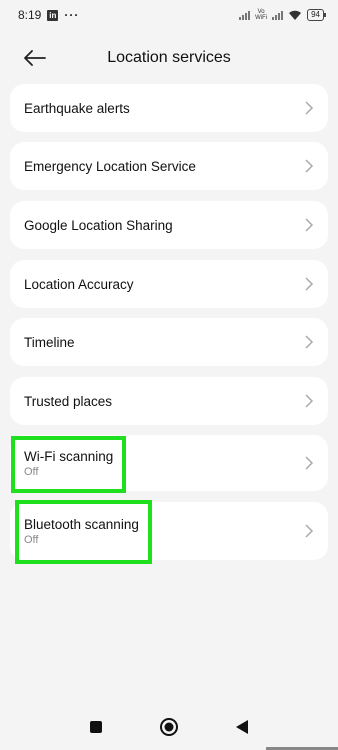 The height and width of the screenshot is (750, 338). I want to click on wifi-icon, so click(295, 15).